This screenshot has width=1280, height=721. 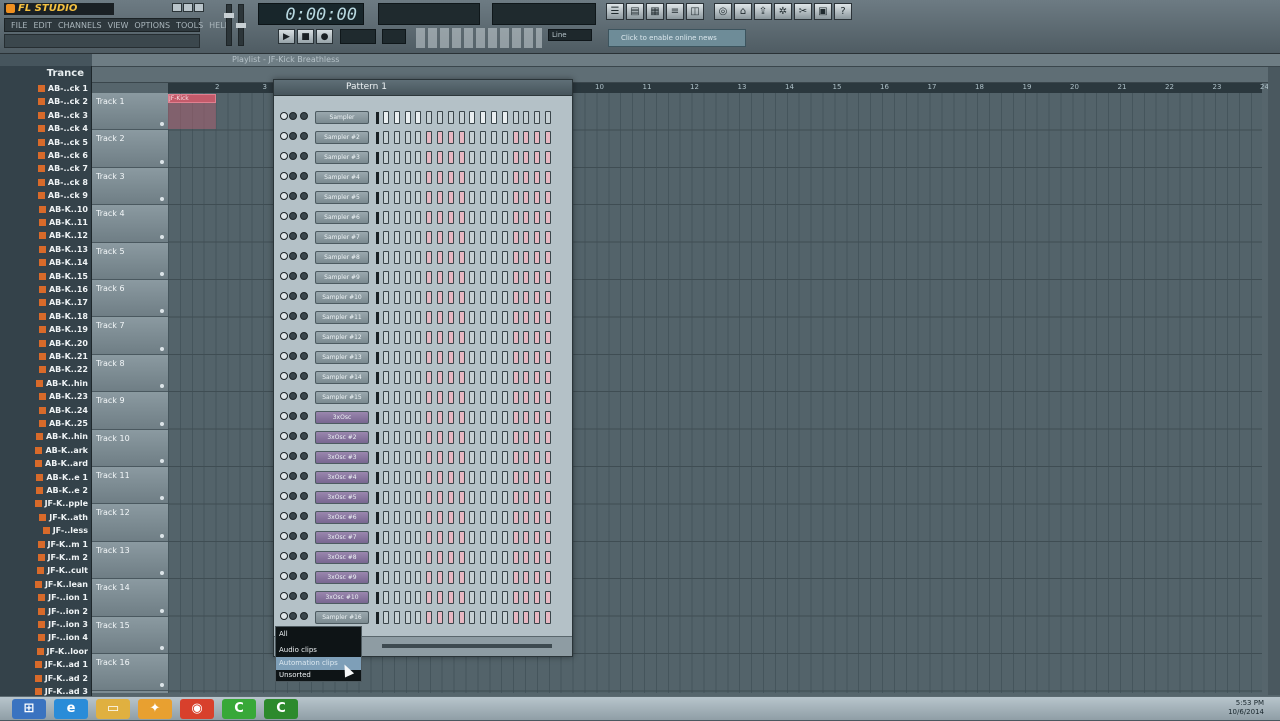 What do you see at coordinates (46, 101) in the screenshot?
I see `browser-item: AB-..ck 2` at bounding box center [46, 101].